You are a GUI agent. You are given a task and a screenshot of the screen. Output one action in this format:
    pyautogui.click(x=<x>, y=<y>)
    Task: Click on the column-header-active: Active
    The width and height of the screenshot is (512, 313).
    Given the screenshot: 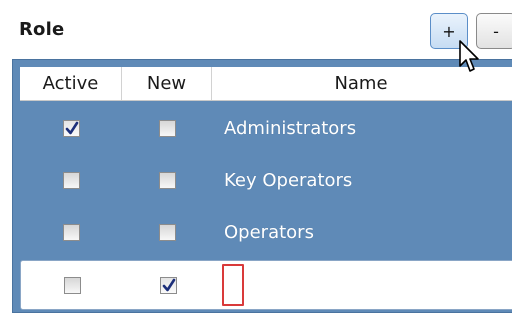 What is the action you would take?
    pyautogui.click(x=71, y=83)
    